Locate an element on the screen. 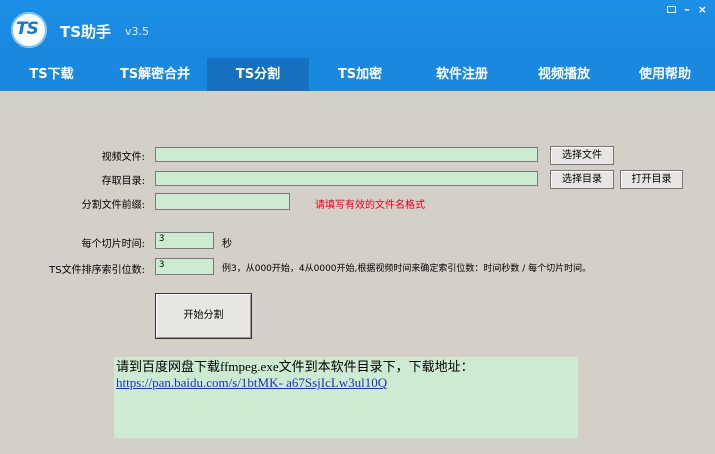  prefix-label: 分割文件前缀: is located at coordinates (113, 205).